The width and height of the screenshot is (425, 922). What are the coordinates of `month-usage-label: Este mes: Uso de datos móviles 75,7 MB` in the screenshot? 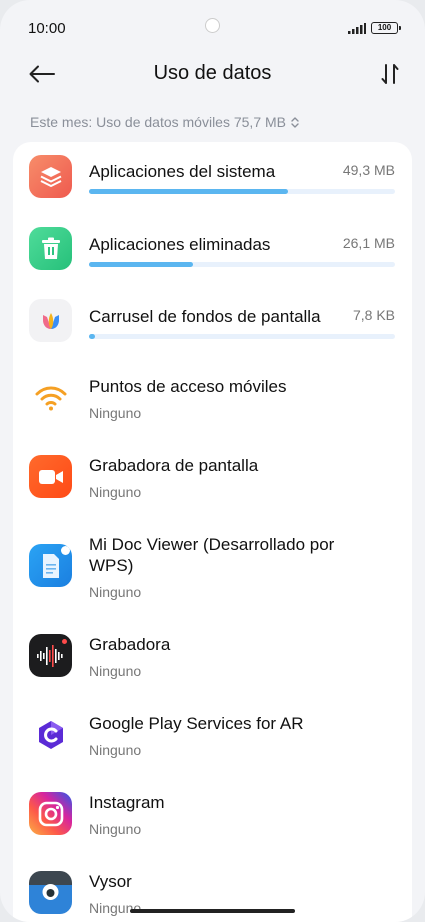 It's located at (158, 122).